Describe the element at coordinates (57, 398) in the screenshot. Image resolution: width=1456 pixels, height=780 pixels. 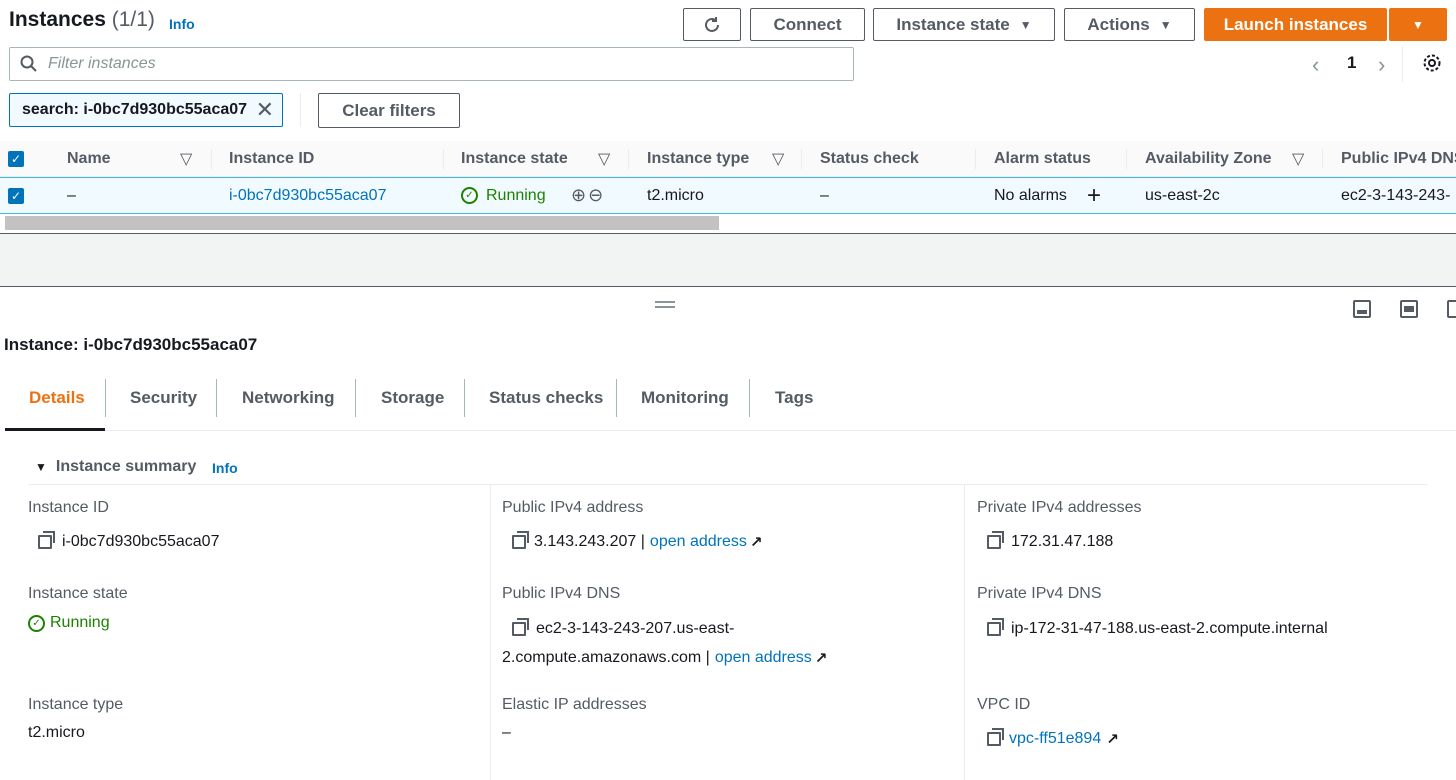
I see `tab-details: Details` at that location.